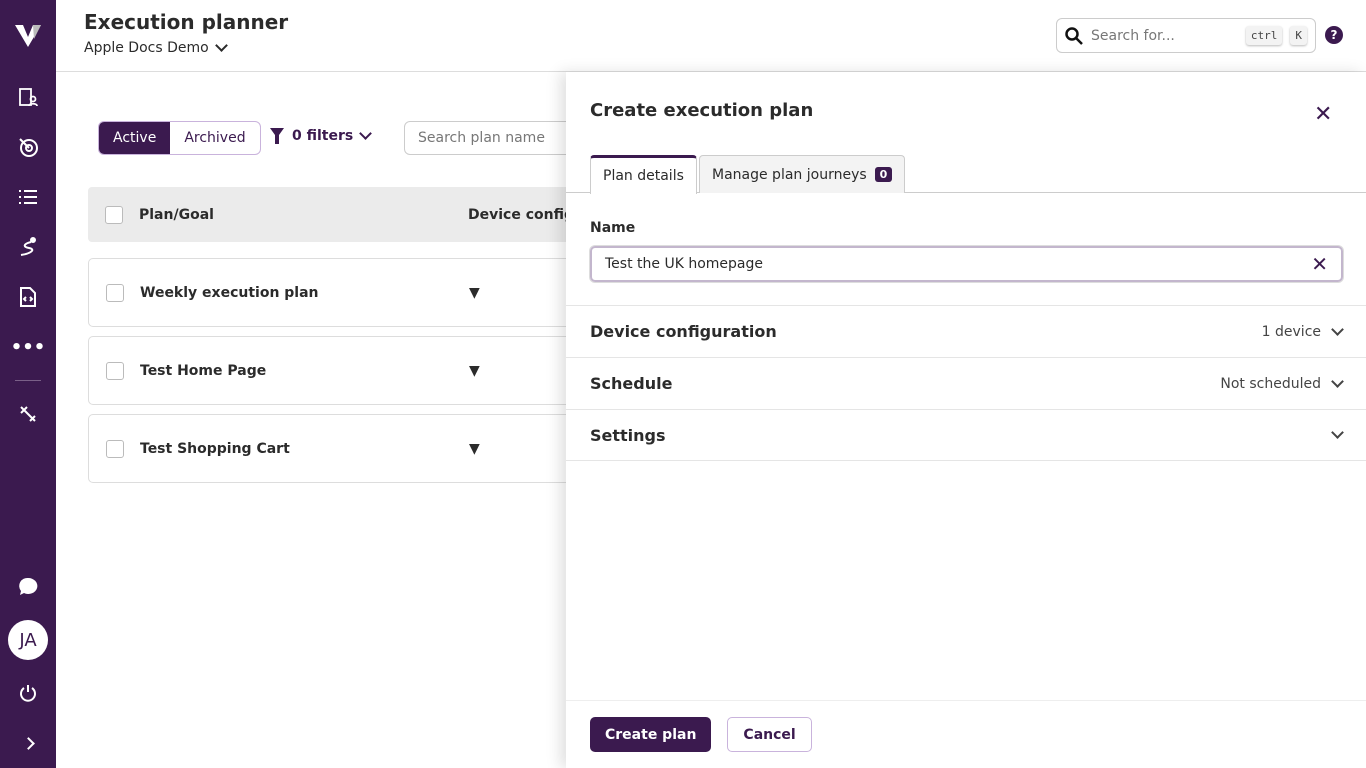 The image size is (1366, 768). What do you see at coordinates (28, 414) in the screenshot?
I see `tools-icon` at bounding box center [28, 414].